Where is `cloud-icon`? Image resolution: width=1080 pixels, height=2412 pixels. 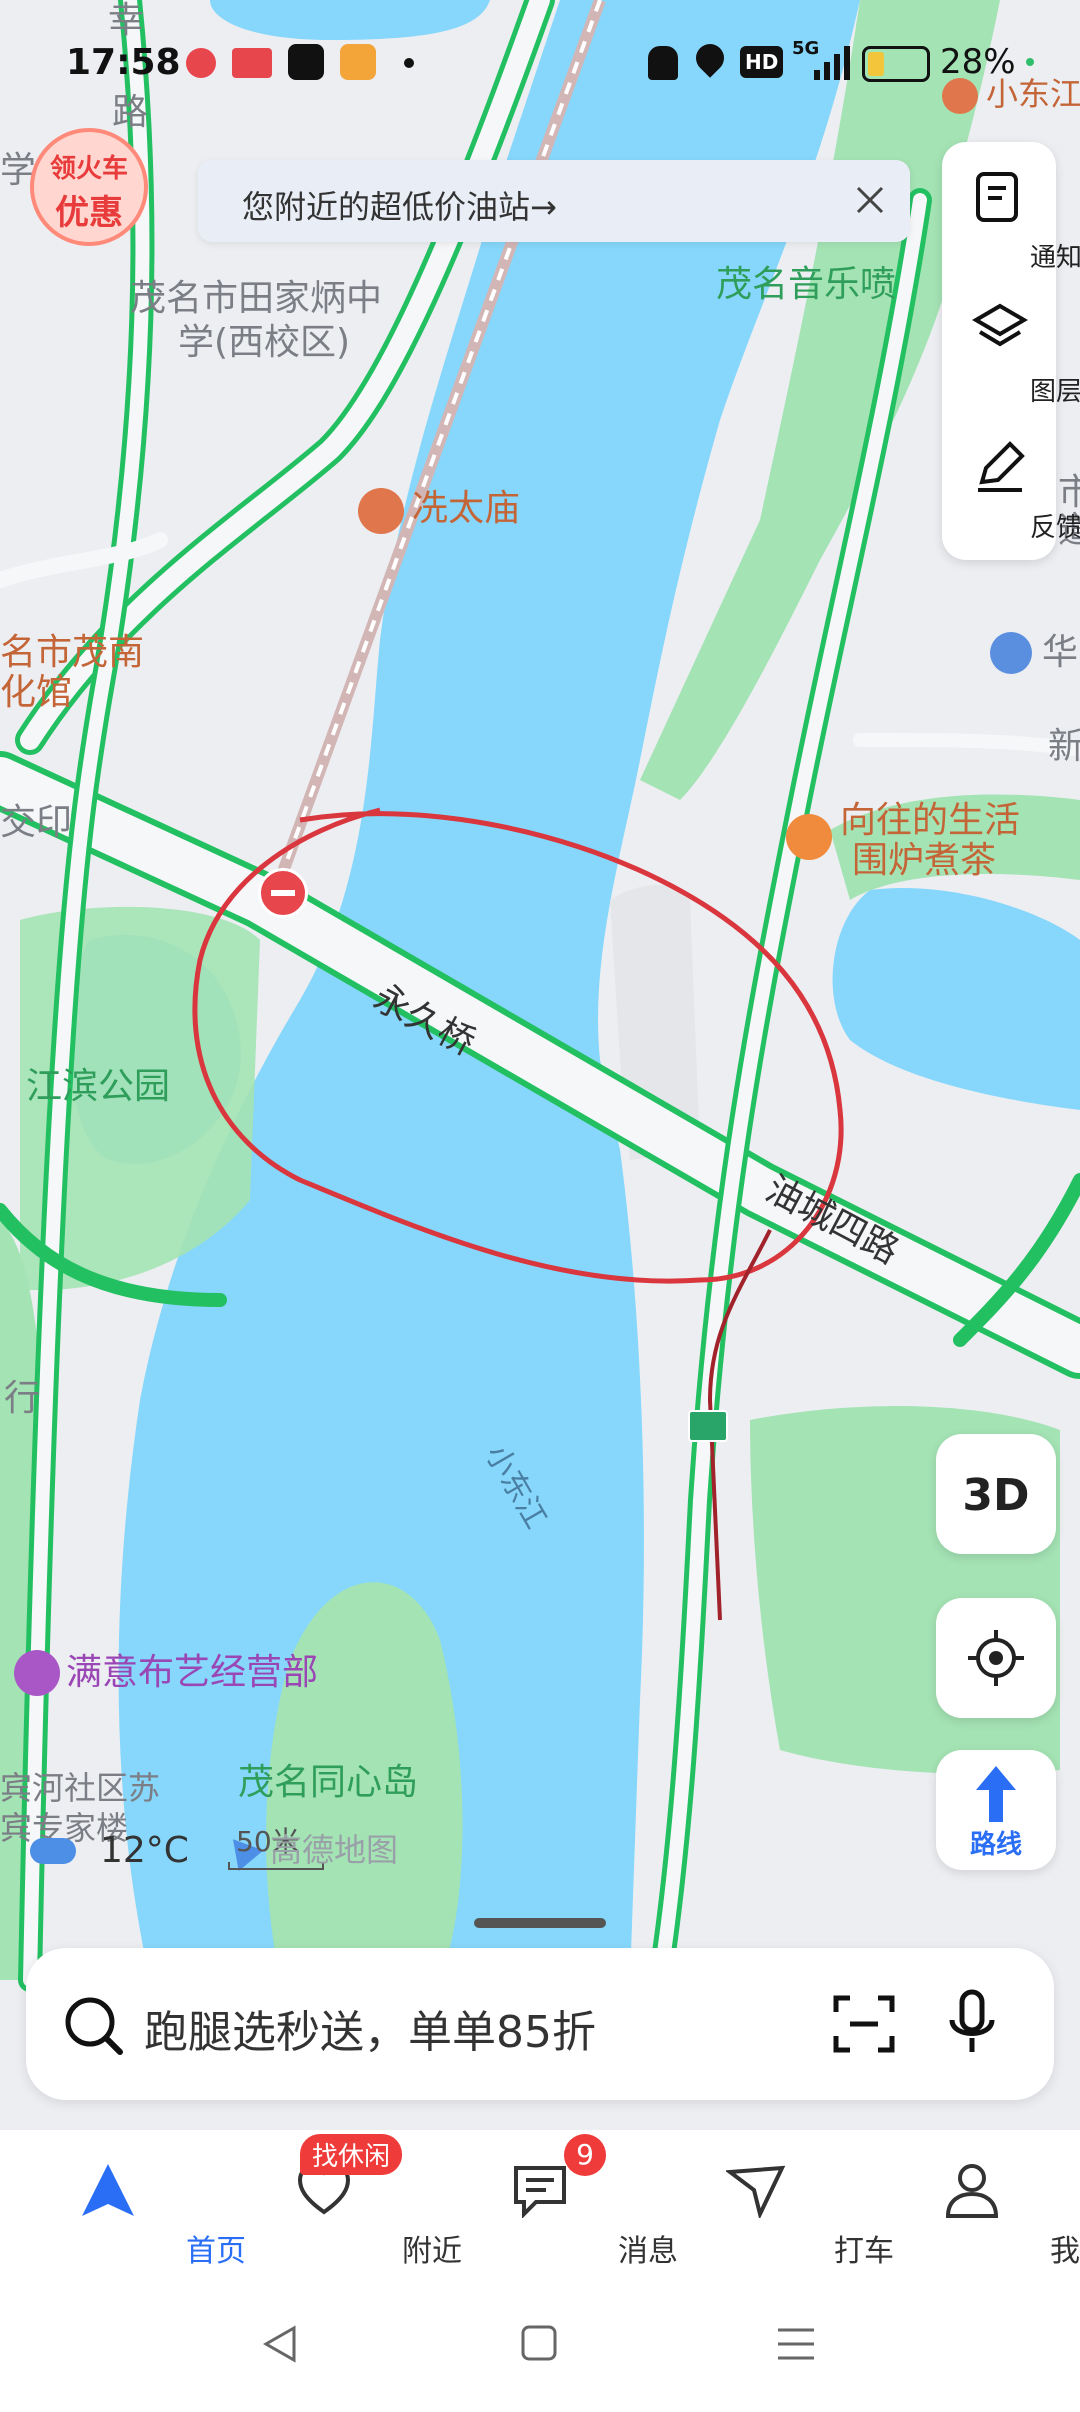
cloud-icon is located at coordinates (53, 1851).